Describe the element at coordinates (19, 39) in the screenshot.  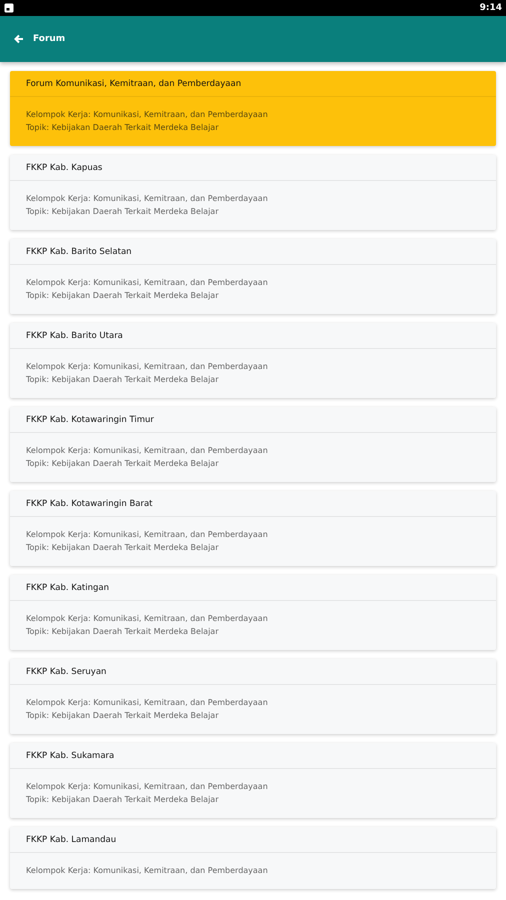
I see `back-icon` at that location.